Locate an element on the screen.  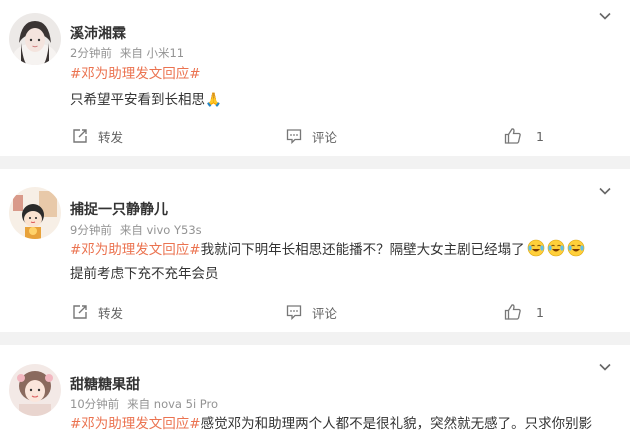
post-body-continued: 提前考虑下充不充年会员 is located at coordinates (144, 274).